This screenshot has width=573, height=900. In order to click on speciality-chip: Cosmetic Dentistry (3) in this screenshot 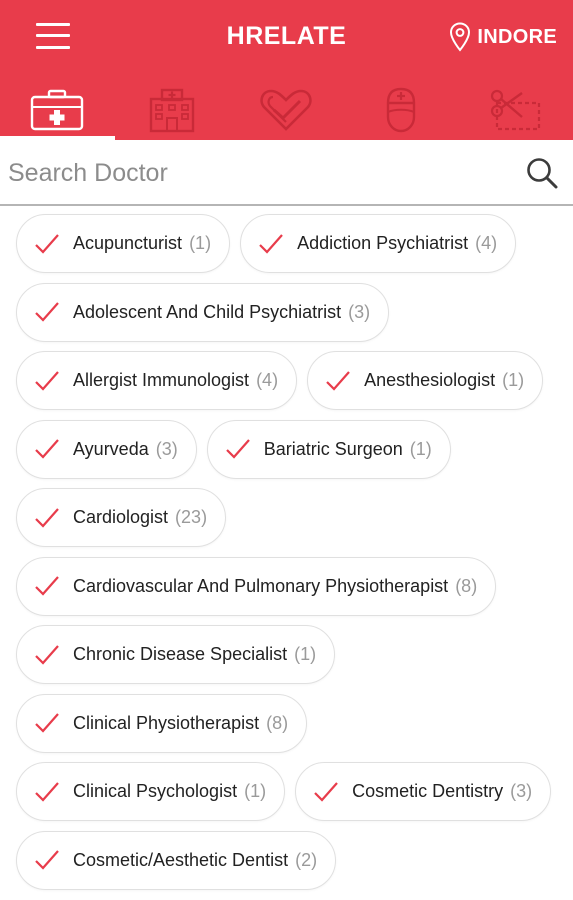, I will do `click(423, 791)`.